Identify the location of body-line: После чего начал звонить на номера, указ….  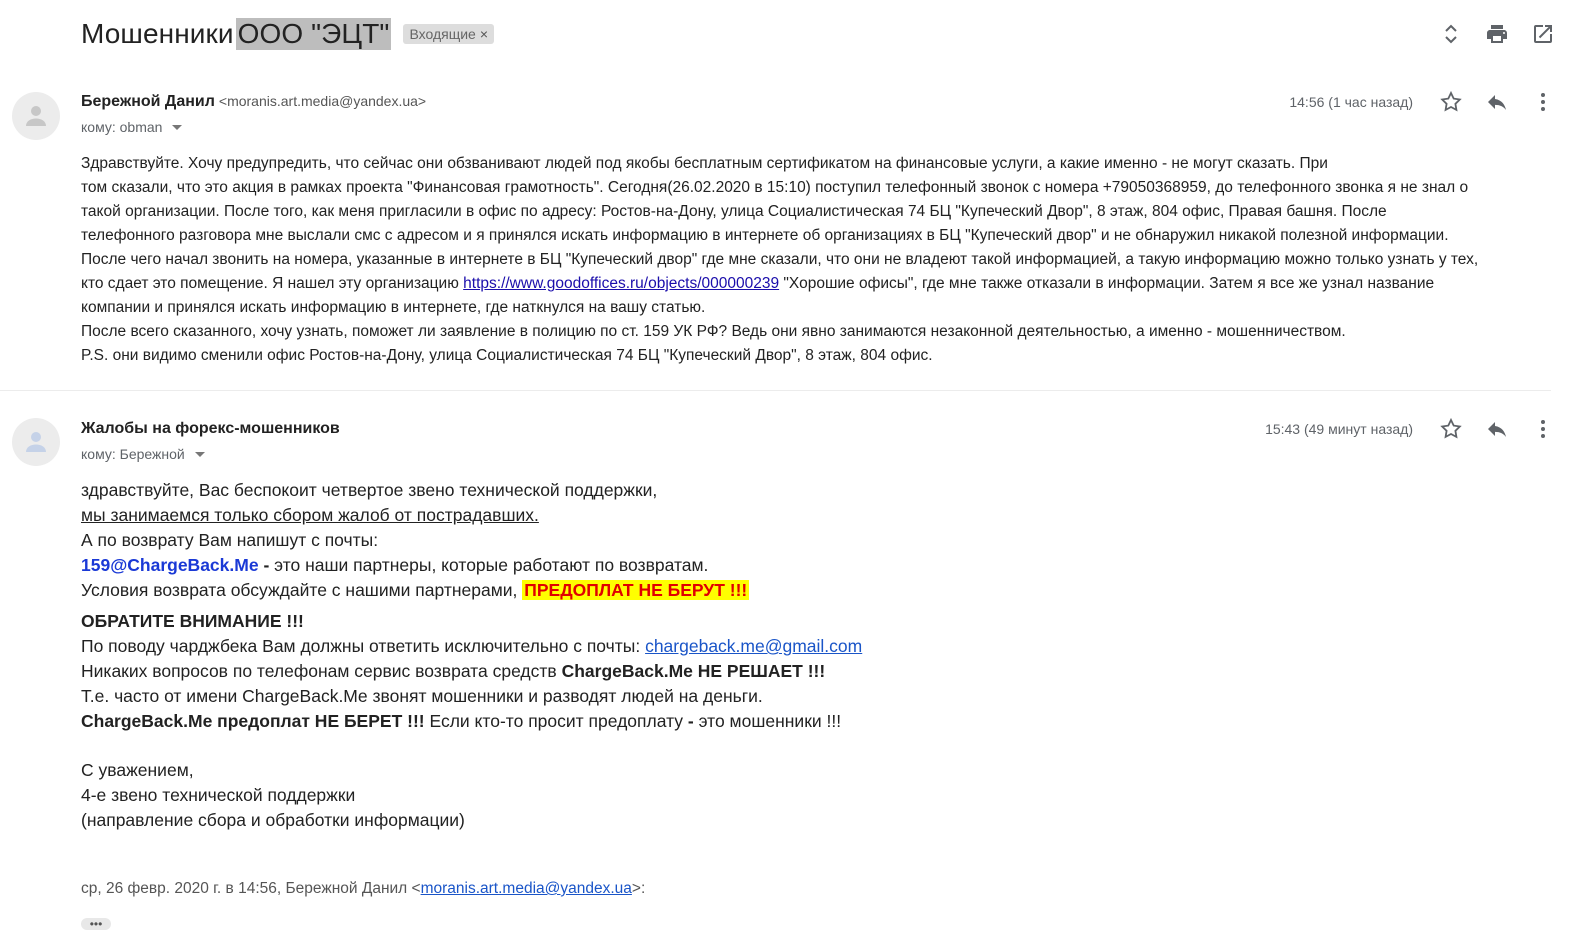
(780, 259).